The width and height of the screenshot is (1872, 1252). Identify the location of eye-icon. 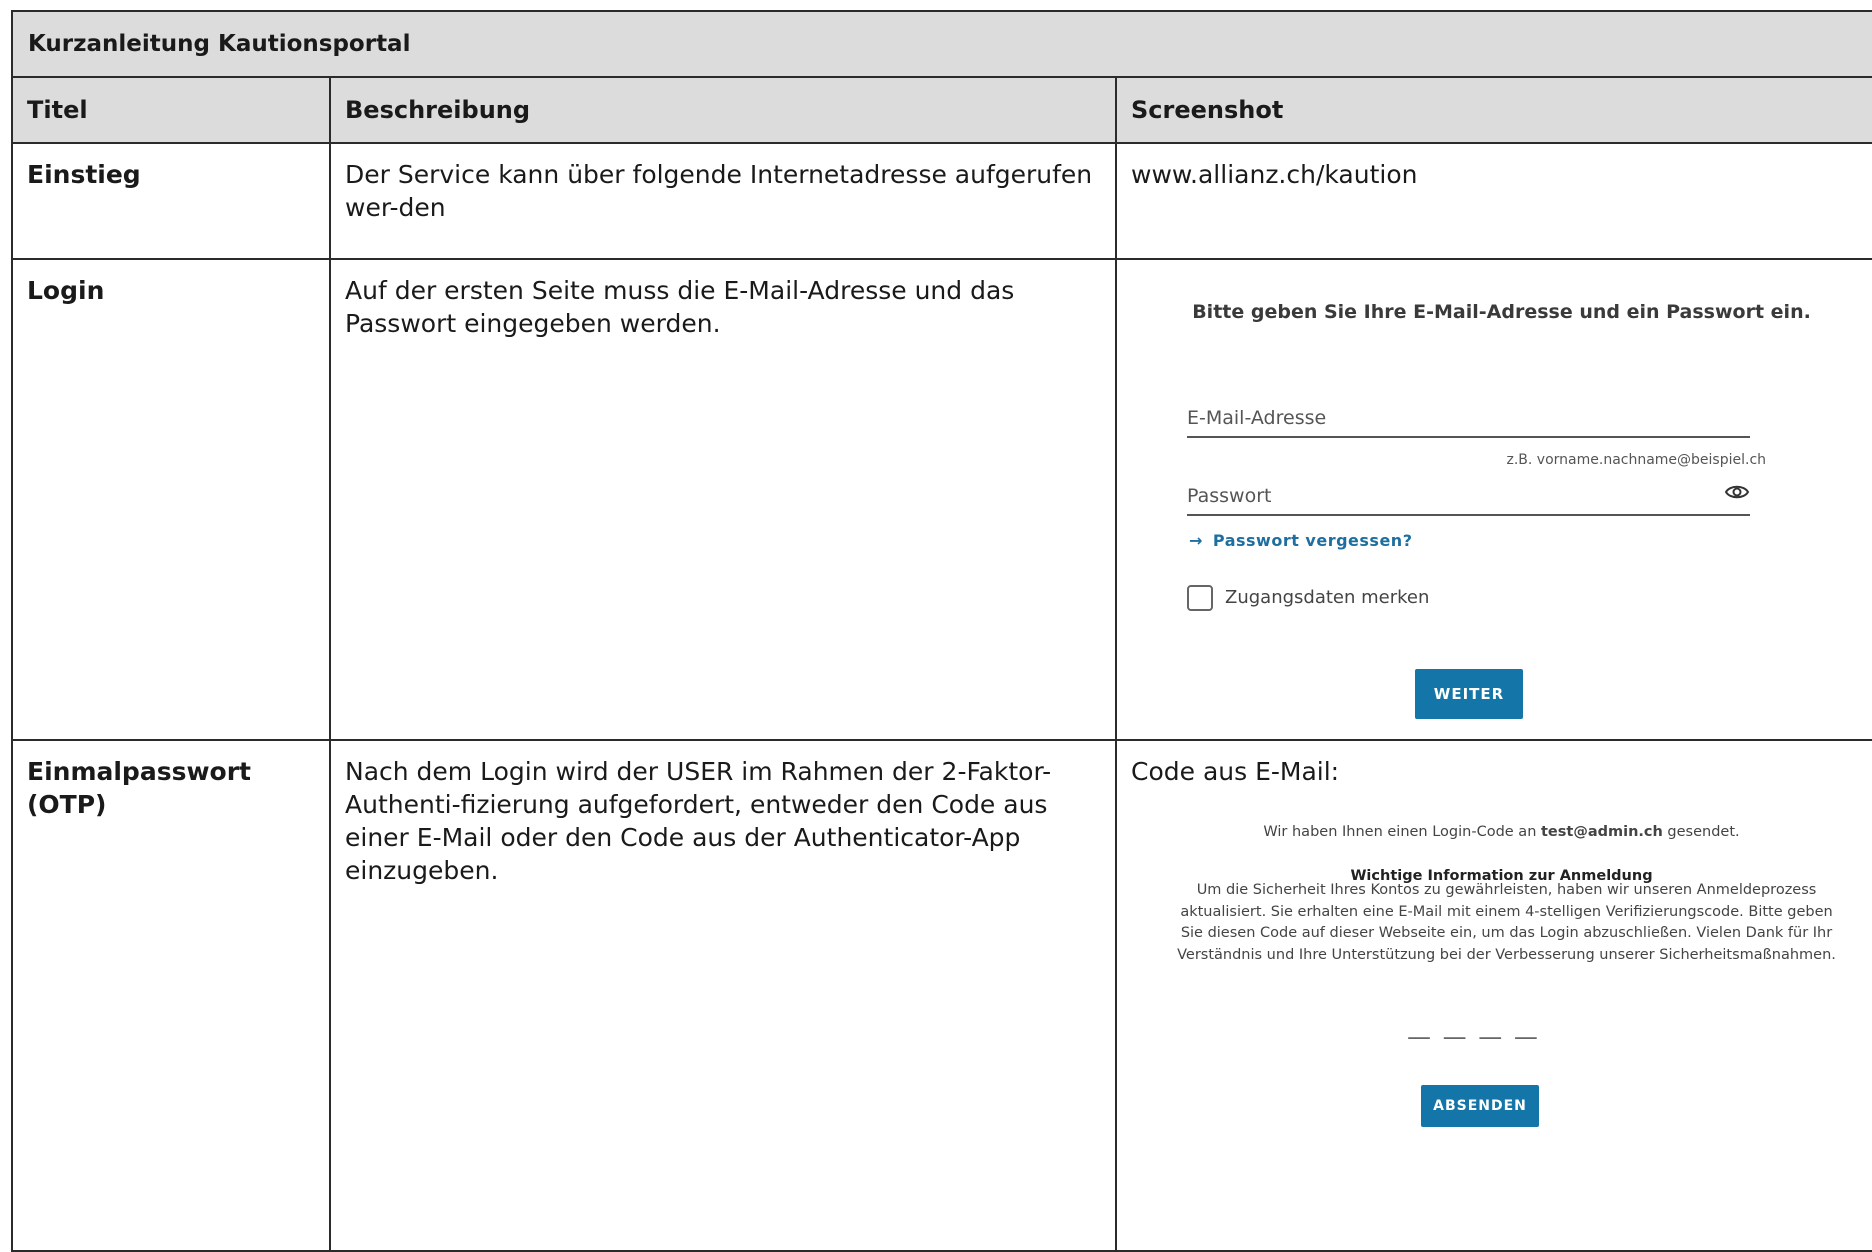
(1737, 492).